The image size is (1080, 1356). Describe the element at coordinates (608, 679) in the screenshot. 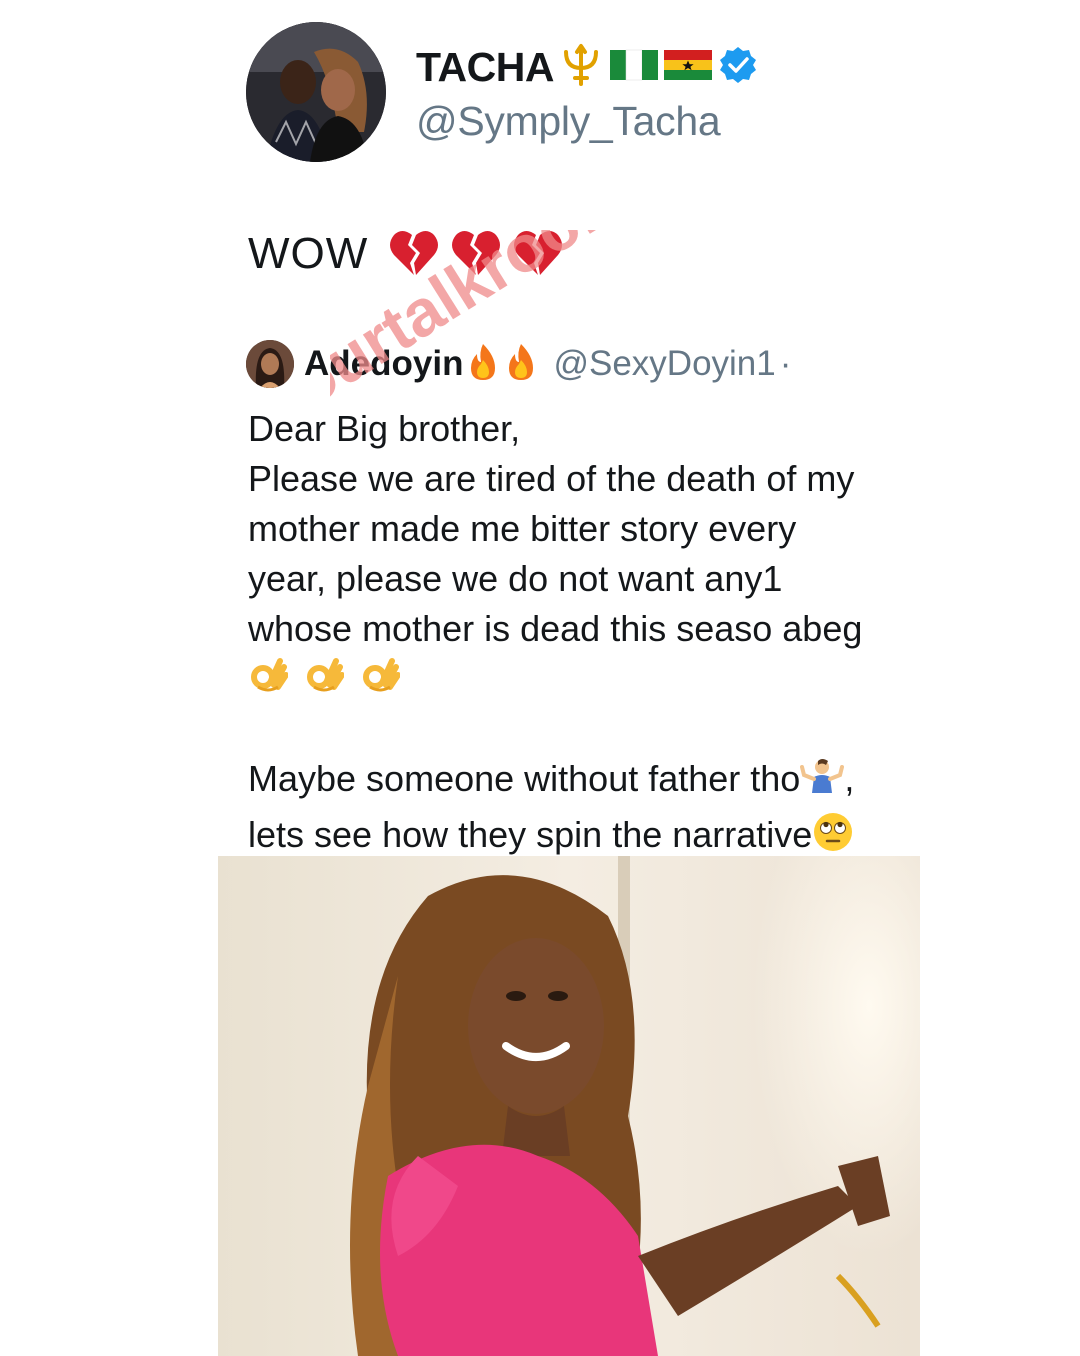

I see `ok-emoji-group` at that location.